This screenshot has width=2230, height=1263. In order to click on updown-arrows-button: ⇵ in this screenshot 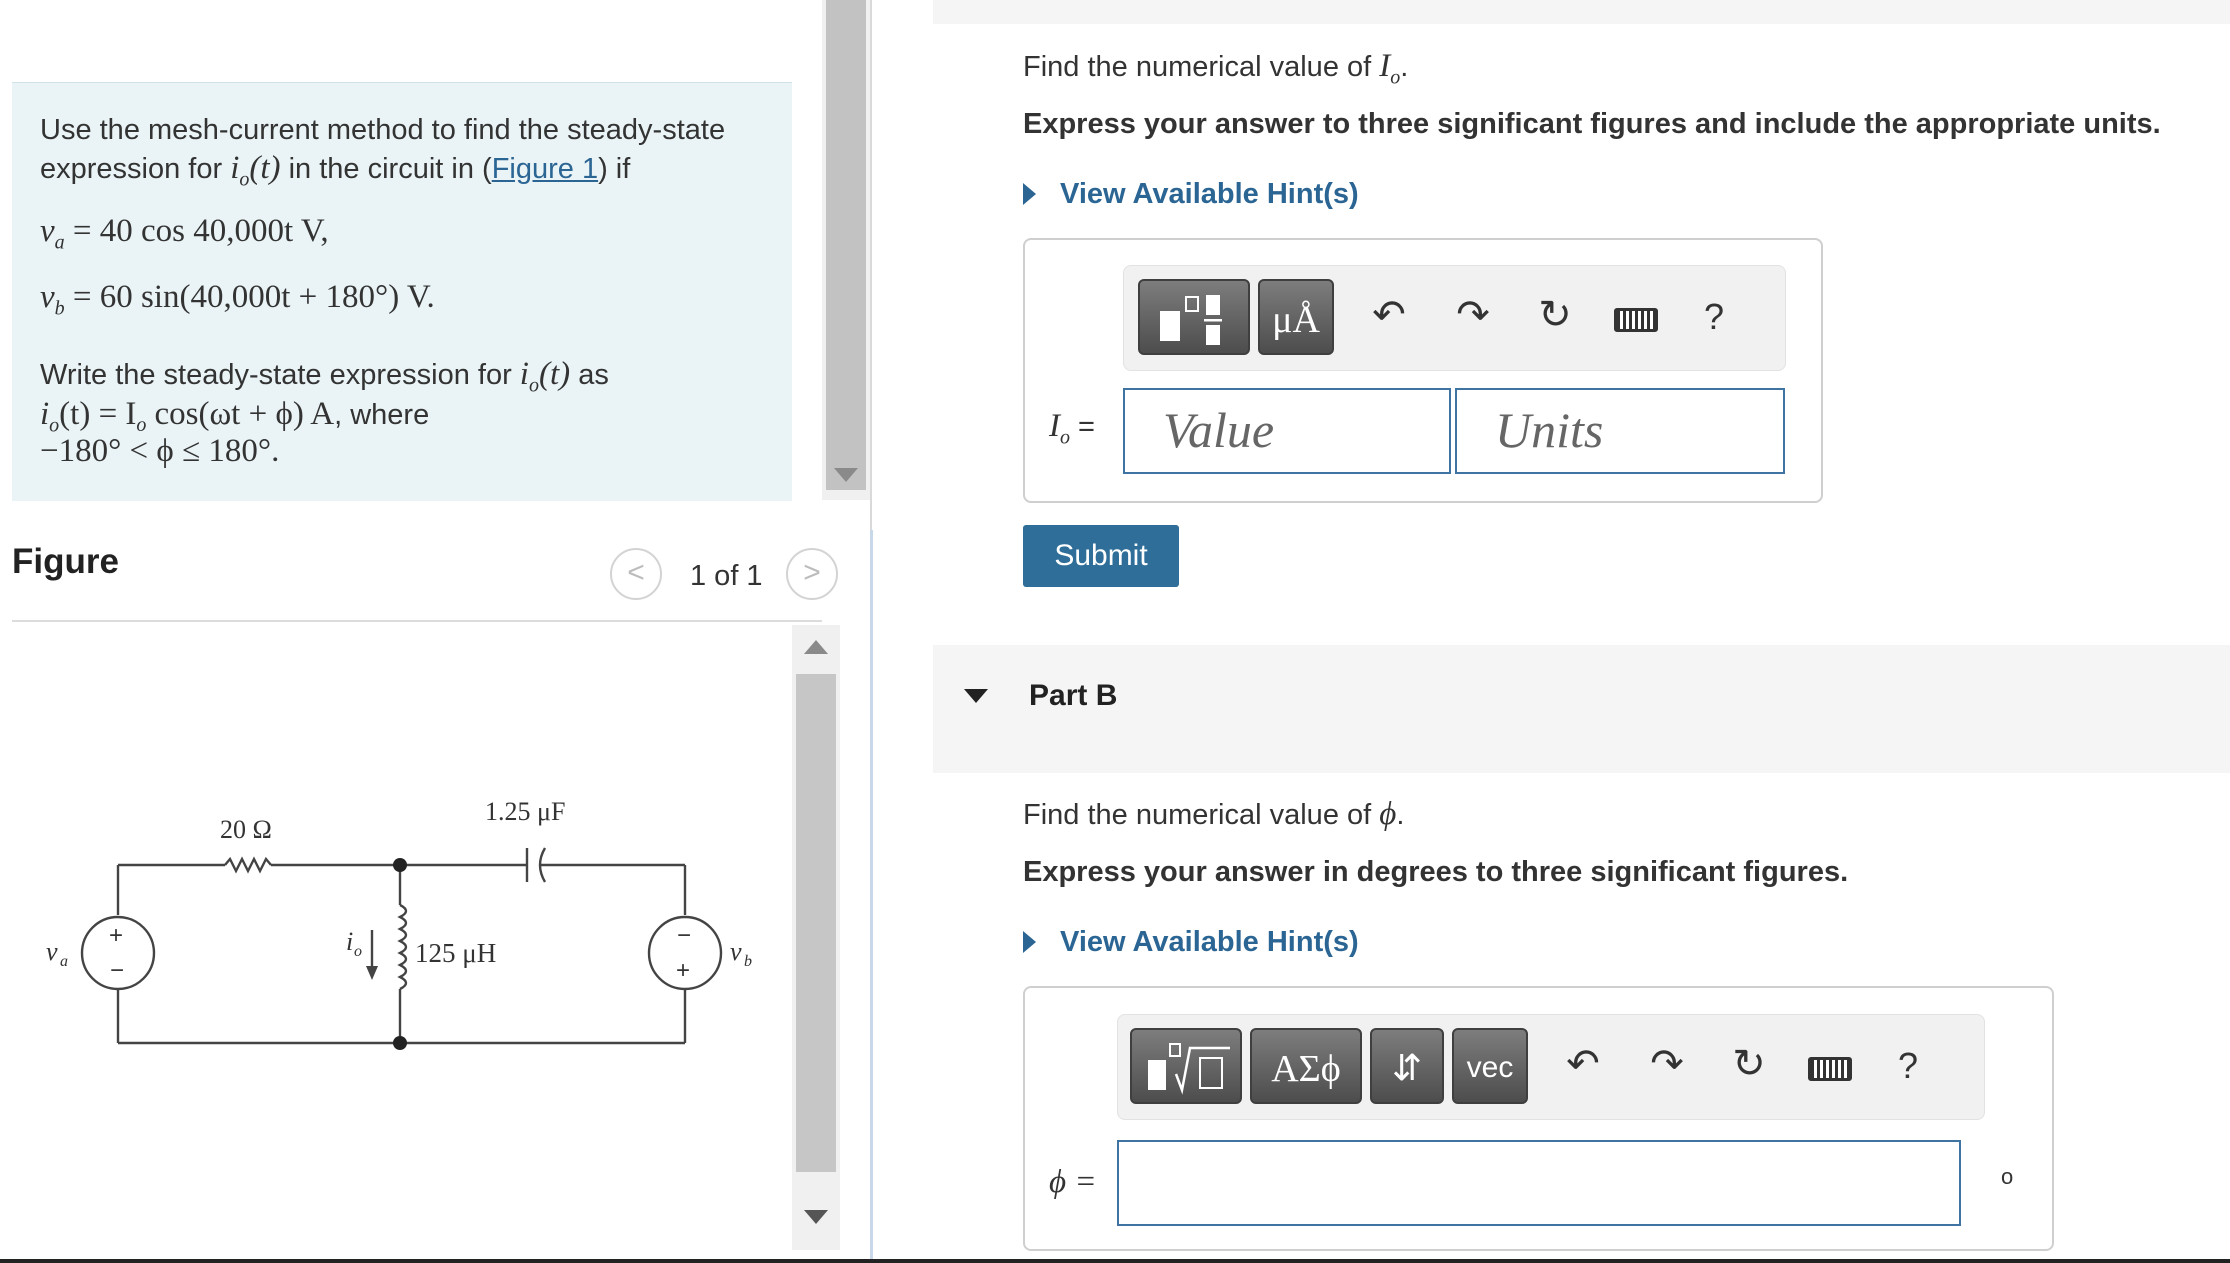, I will do `click(1407, 1066)`.